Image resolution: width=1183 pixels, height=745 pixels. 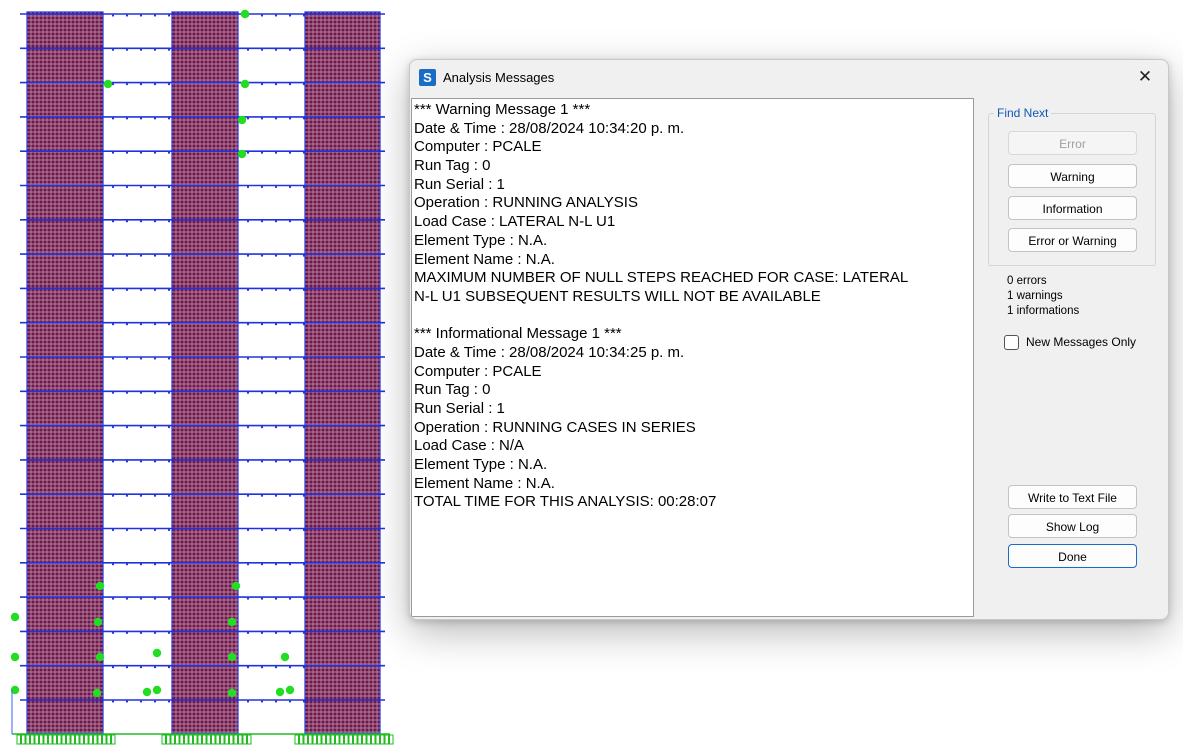 I want to click on message-line: Element Type : N.A., so click(x=481, y=240).